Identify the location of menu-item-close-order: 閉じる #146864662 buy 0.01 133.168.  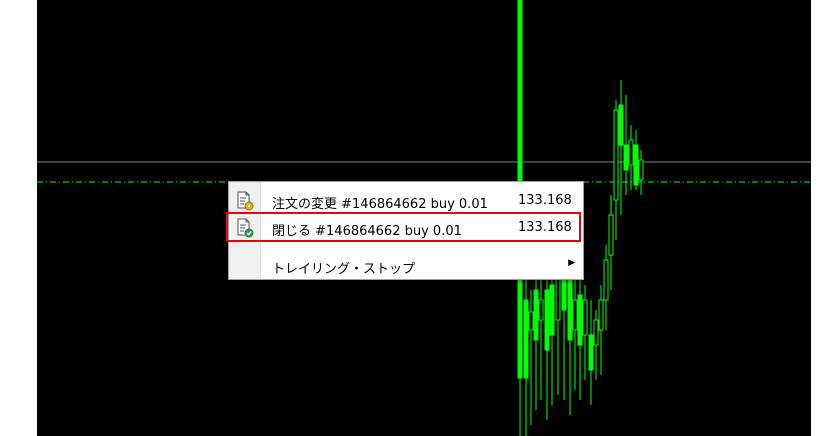
(404, 227).